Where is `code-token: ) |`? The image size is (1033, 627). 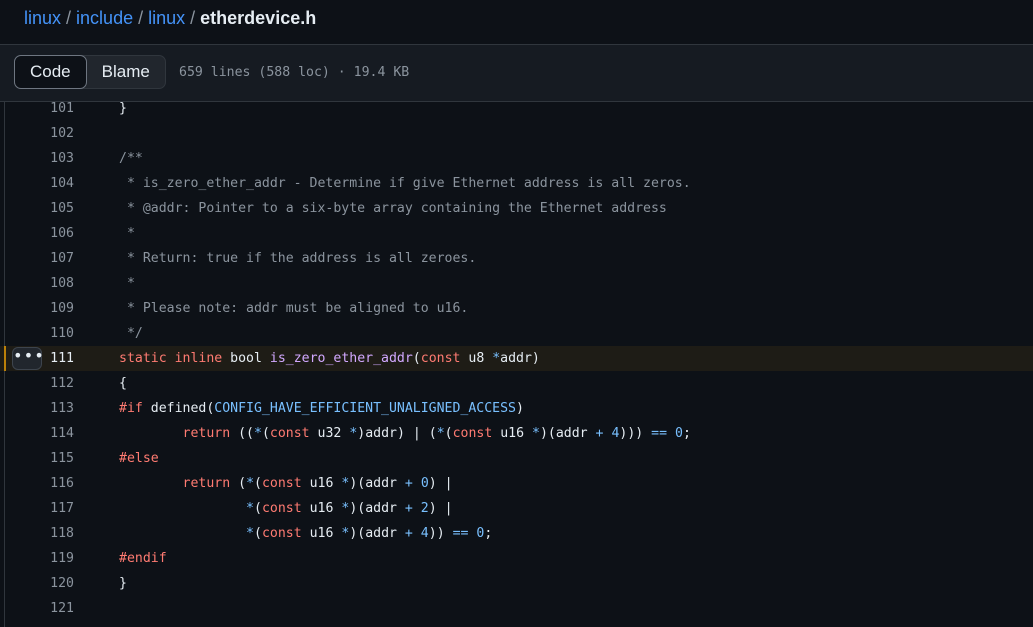 code-token: ) | is located at coordinates (440, 508).